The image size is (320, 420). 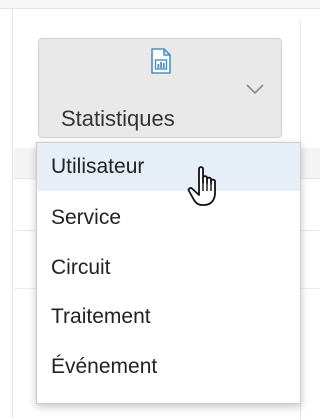 What do you see at coordinates (310, 220) in the screenshot?
I see `next-ribbon-group` at bounding box center [310, 220].